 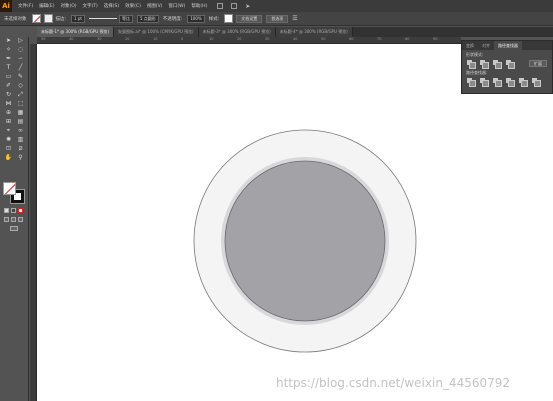 I want to click on arrange-documents-icon, so click(x=234, y=6).